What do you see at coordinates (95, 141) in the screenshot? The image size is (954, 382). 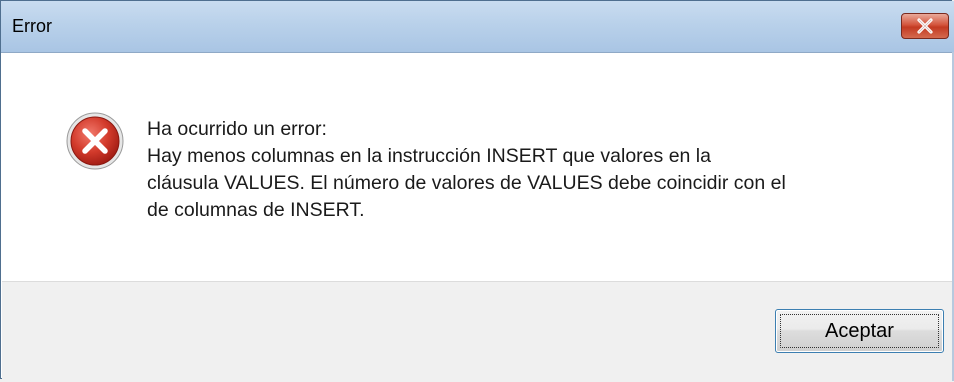 I see `error-icon` at bounding box center [95, 141].